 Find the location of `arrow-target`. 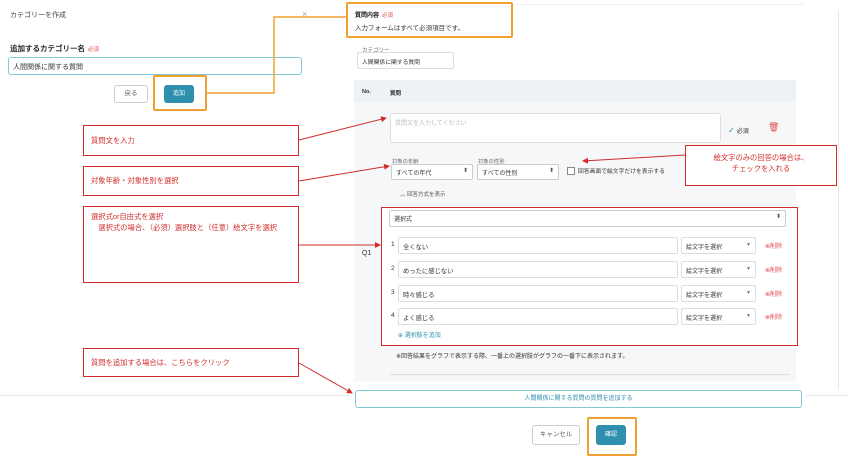

arrow-target is located at coordinates (344, 172).